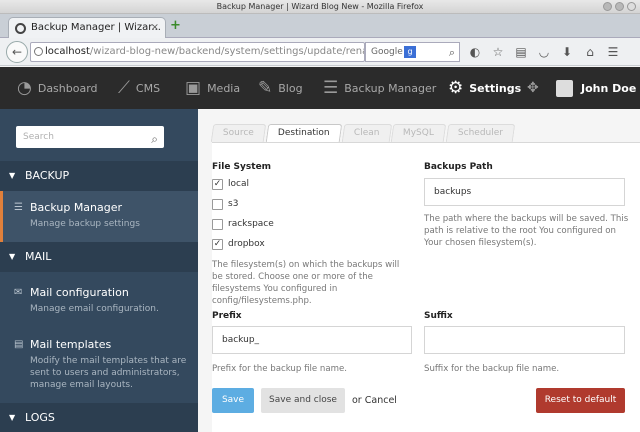 This screenshot has width=640, height=432. Describe the element at coordinates (38, 256) in the screenshot. I see `sidebar-section-label: MAIL` at that location.